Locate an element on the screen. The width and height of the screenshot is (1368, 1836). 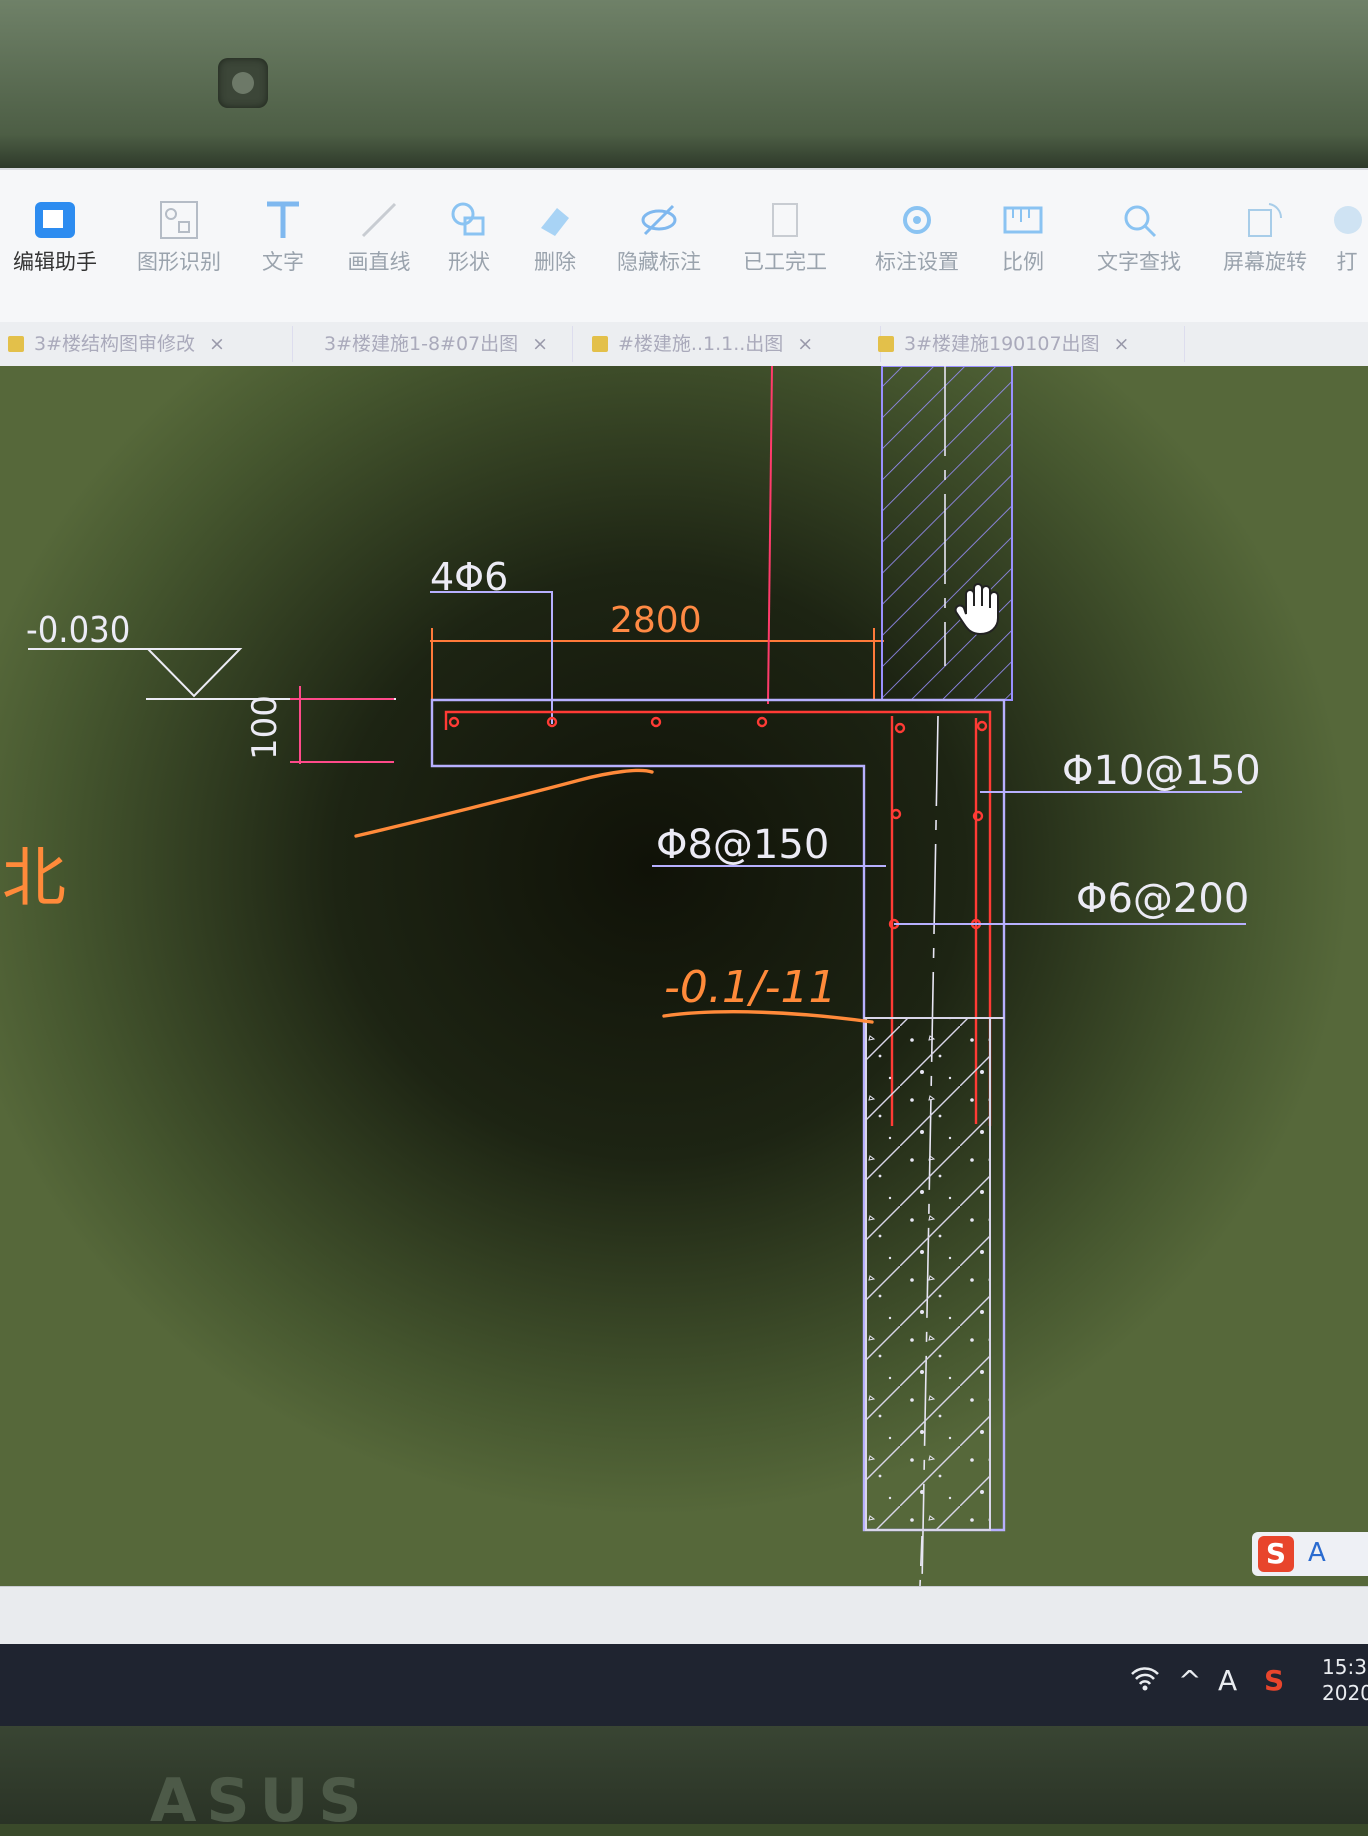
scale-icon is located at coordinates (1023, 220).